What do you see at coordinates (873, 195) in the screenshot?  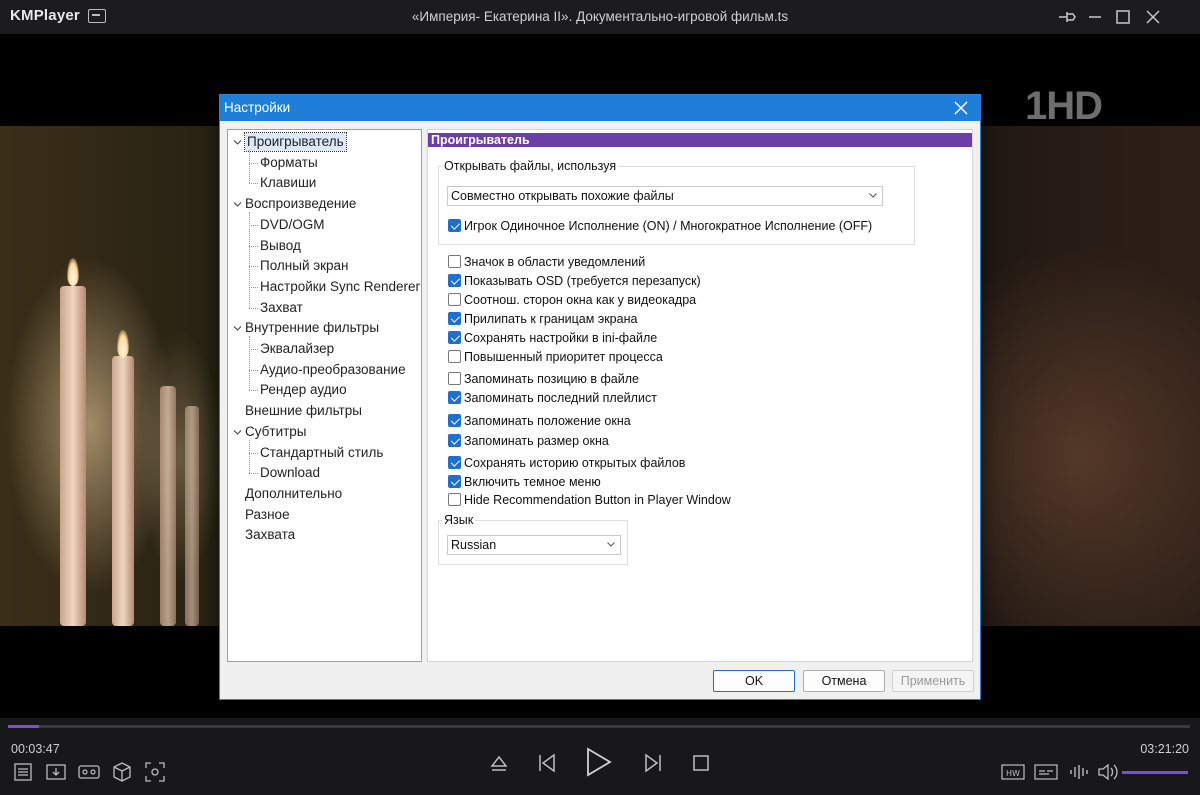 I see `chevron-down-icon` at bounding box center [873, 195].